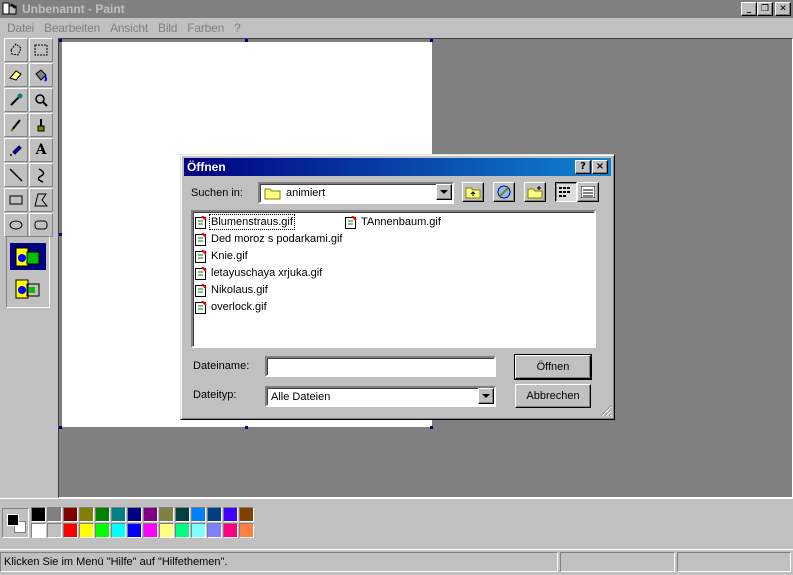 The width and height of the screenshot is (793, 575). I want to click on open-button: Öffnen, so click(553, 367).